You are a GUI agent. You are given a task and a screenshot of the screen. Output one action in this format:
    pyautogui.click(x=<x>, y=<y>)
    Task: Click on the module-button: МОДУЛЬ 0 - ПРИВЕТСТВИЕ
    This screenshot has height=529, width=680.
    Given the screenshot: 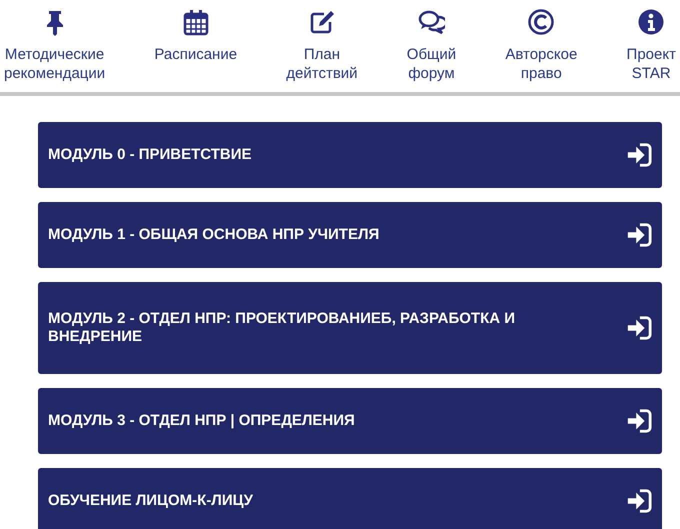 What is the action you would take?
    pyautogui.click(x=350, y=155)
    